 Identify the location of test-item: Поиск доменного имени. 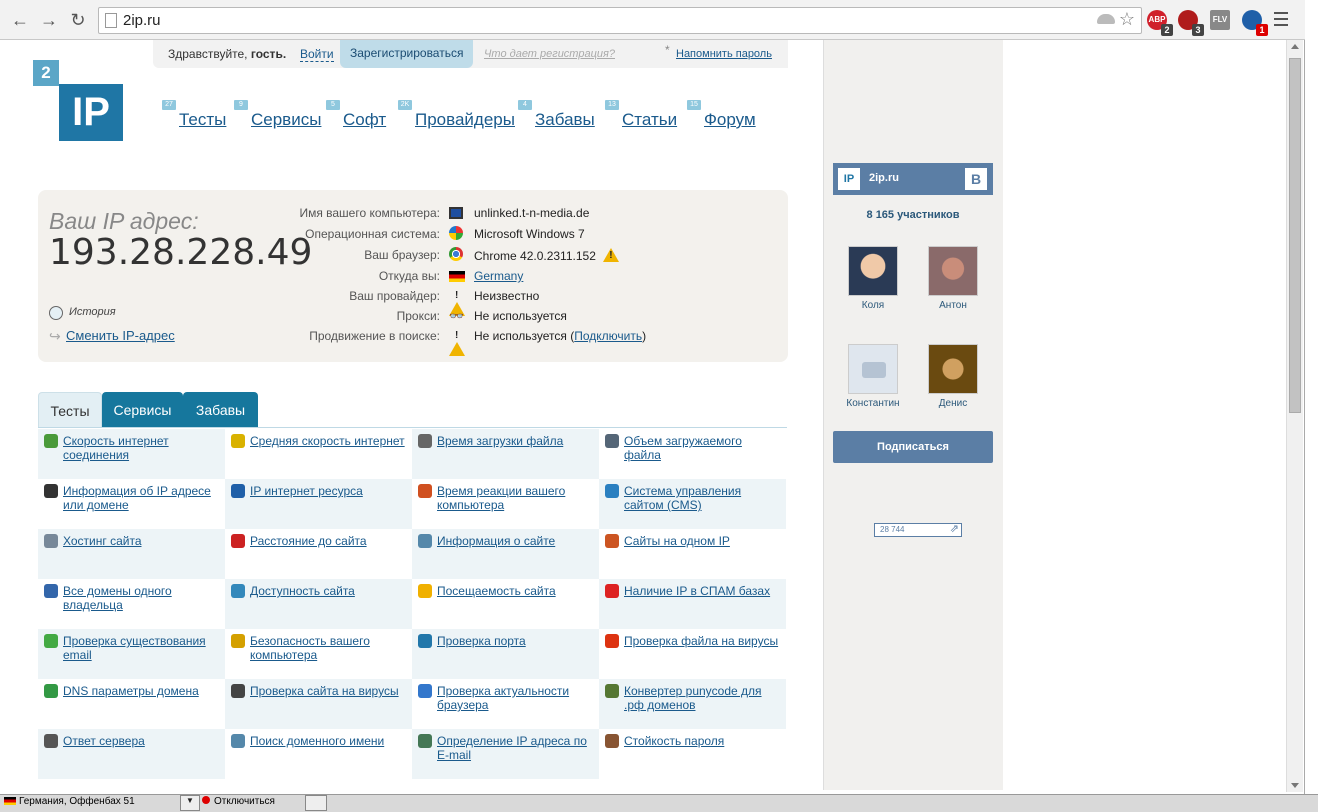
(318, 754).